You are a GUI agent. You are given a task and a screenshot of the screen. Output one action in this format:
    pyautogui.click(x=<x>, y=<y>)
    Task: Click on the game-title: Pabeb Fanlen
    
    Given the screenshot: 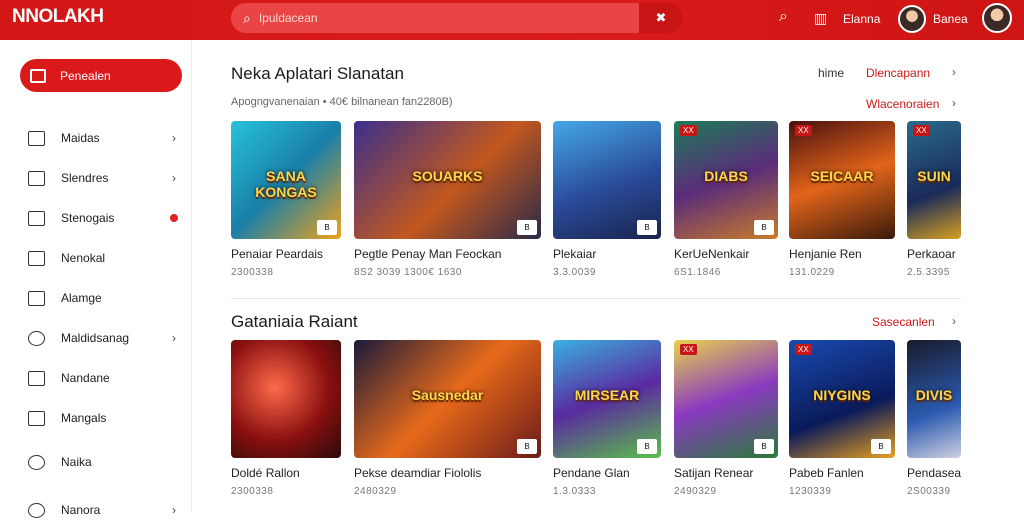 What is the action you would take?
    pyautogui.click(x=842, y=473)
    